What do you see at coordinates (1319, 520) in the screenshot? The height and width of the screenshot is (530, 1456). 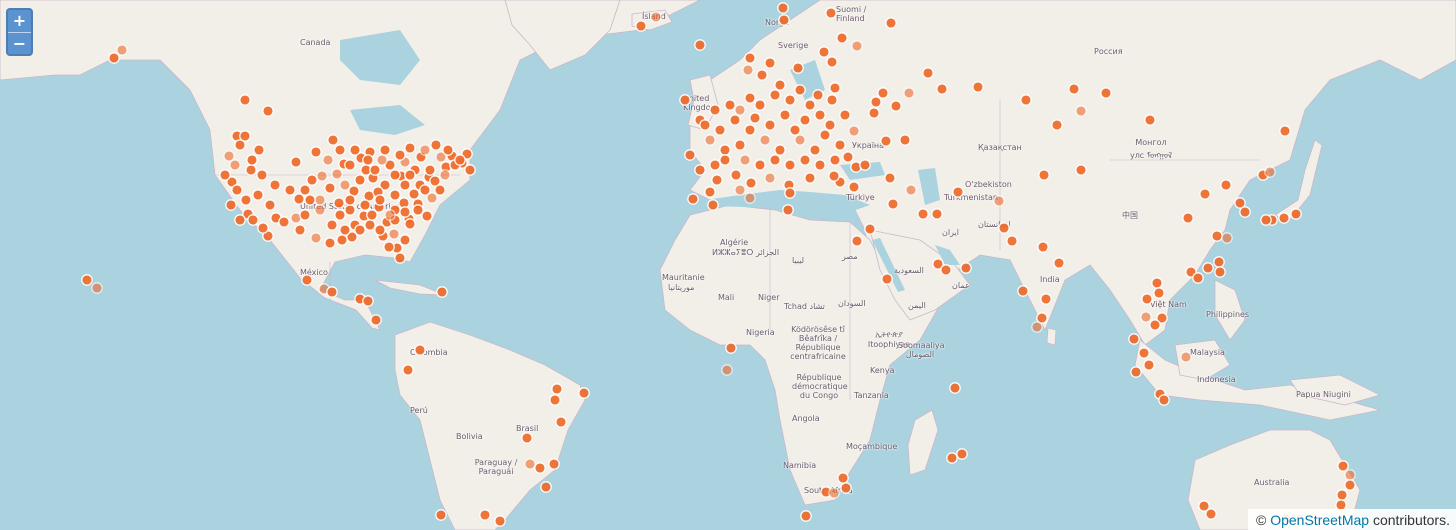 I see `openstreetmap-link: OpenStreetMap` at bounding box center [1319, 520].